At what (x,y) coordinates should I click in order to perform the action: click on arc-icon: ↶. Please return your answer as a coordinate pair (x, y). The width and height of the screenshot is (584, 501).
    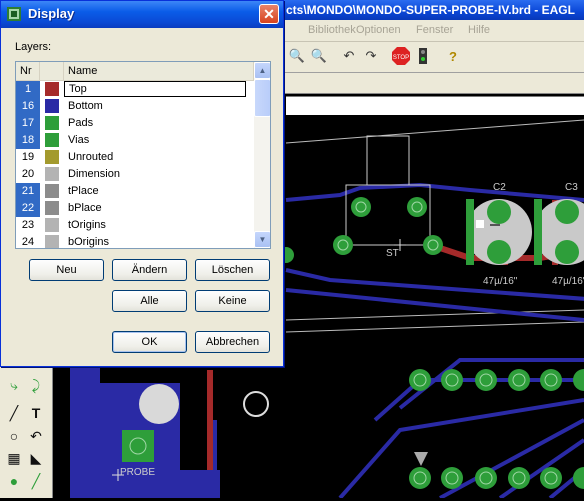
    Looking at the image, I should click on (36, 436).